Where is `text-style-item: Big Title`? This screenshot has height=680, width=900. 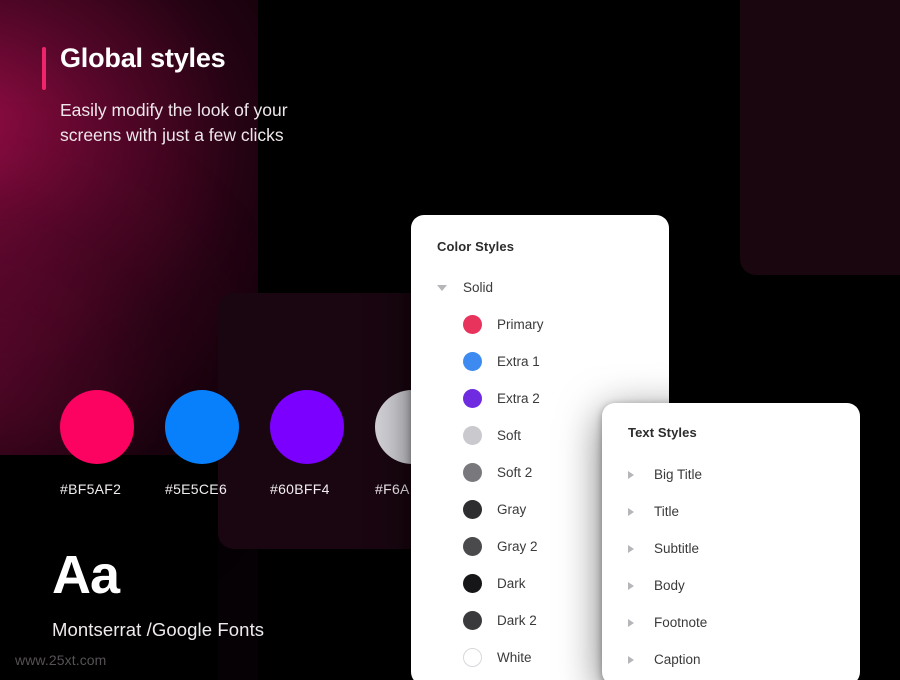 text-style-item: Big Title is located at coordinates (731, 474).